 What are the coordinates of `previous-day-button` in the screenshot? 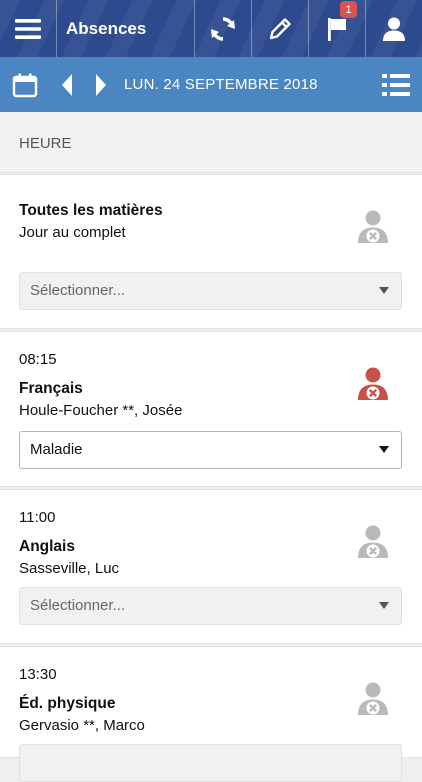 It's located at (67, 85).